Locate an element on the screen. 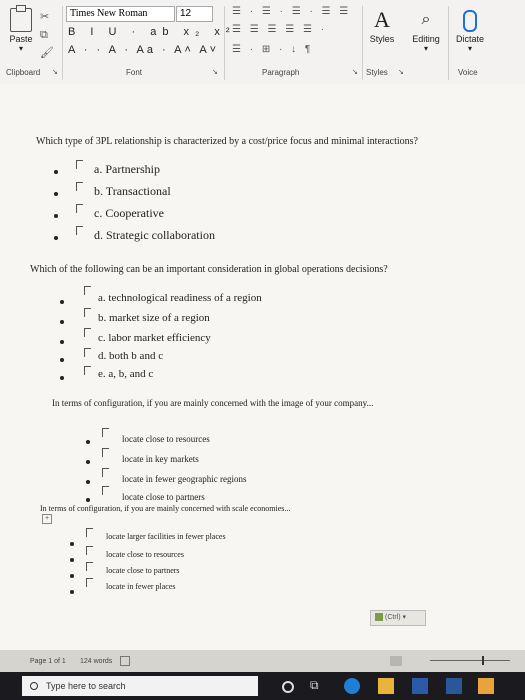 The height and width of the screenshot is (700, 525). format-painter-icon: 🖌 is located at coordinates (50, 53).